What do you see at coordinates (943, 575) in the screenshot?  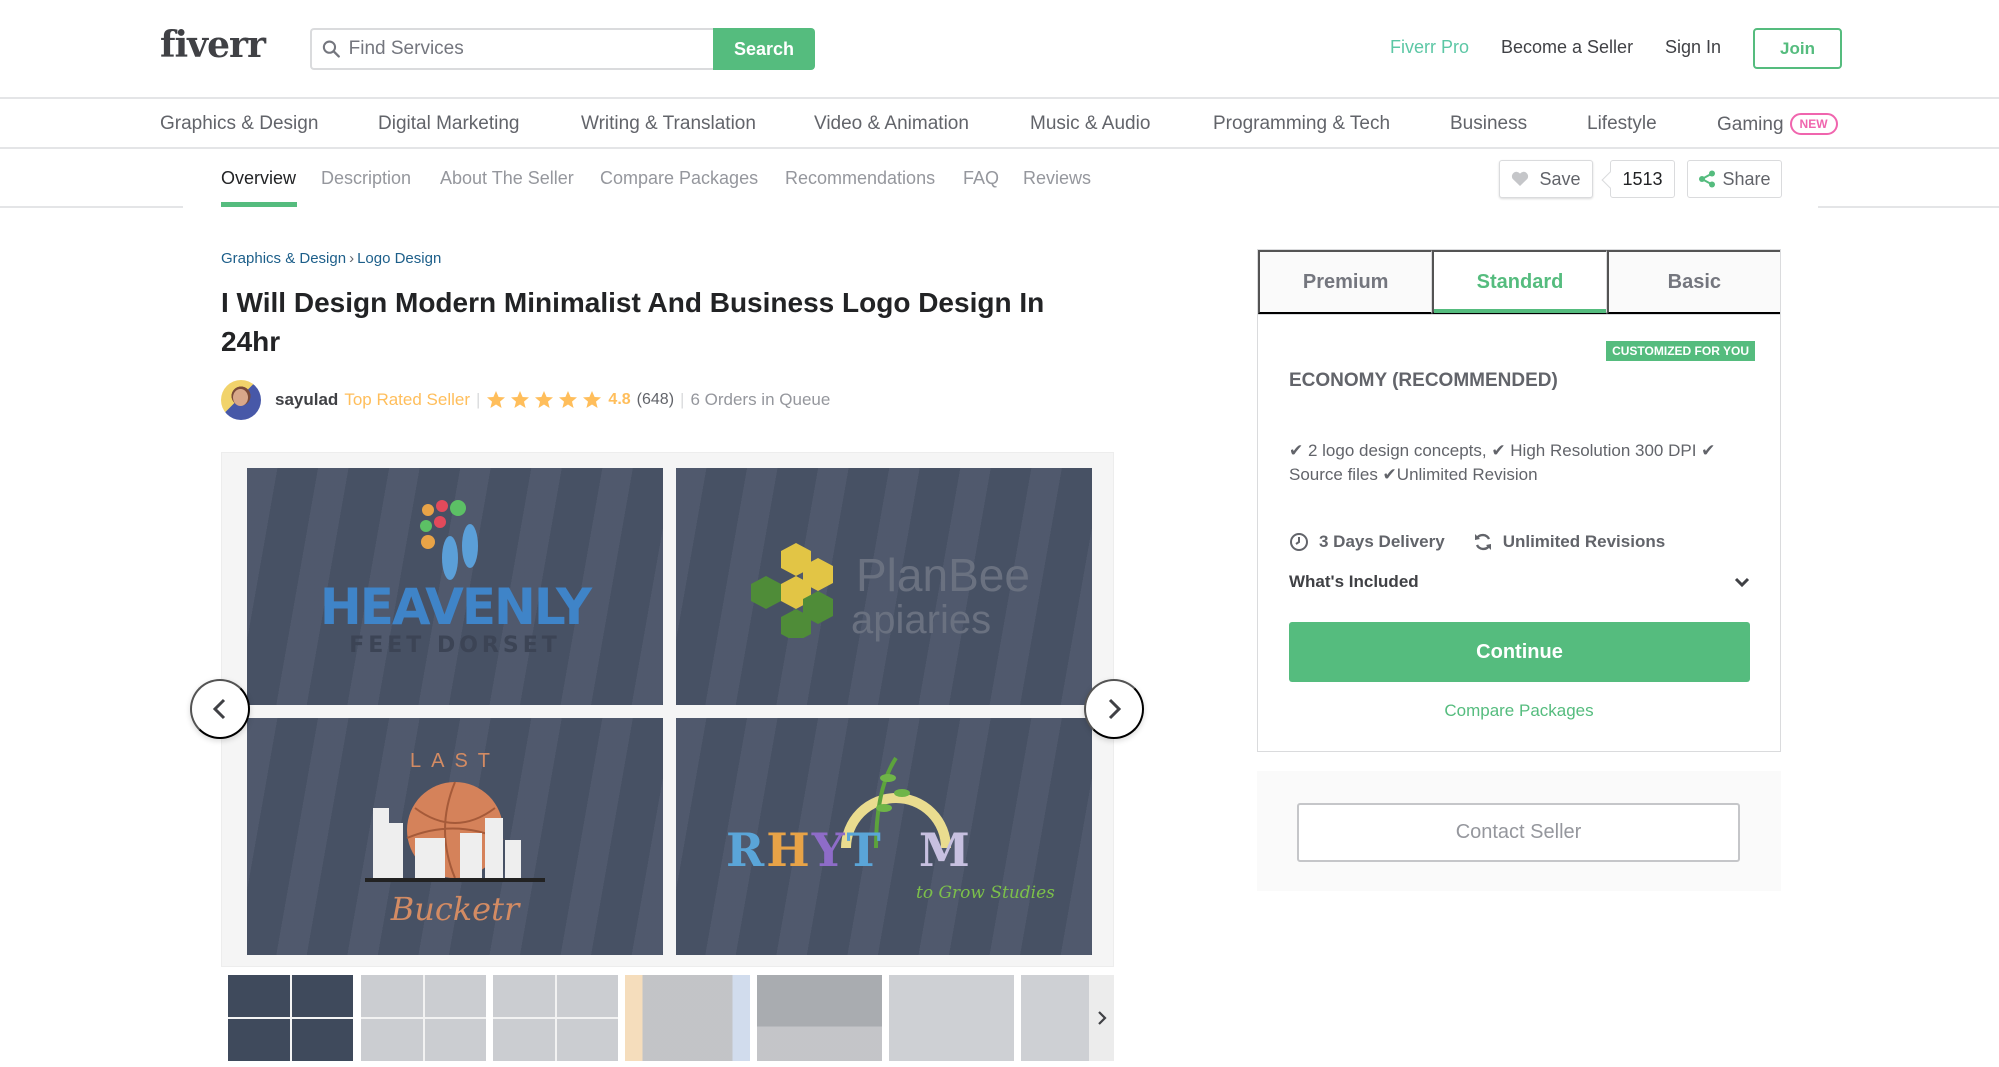 I see `tile-logo-text: PlanBee` at bounding box center [943, 575].